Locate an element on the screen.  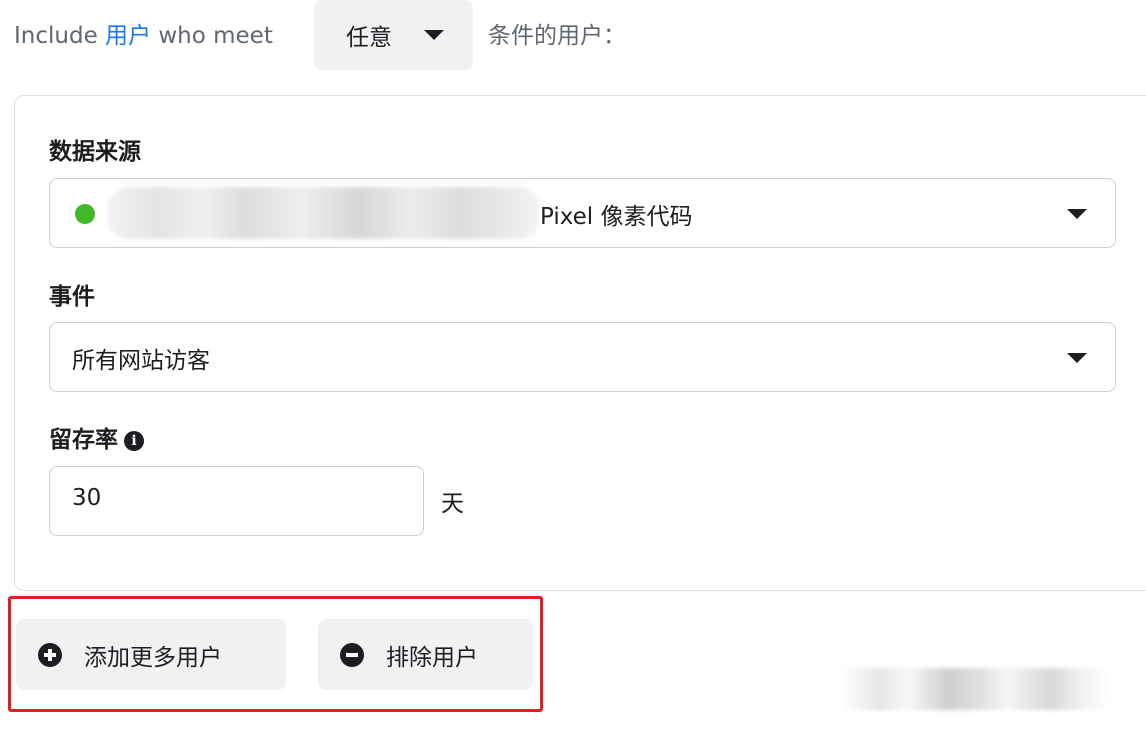
data-source-value: Pixel 像素代码 is located at coordinates (616, 217).